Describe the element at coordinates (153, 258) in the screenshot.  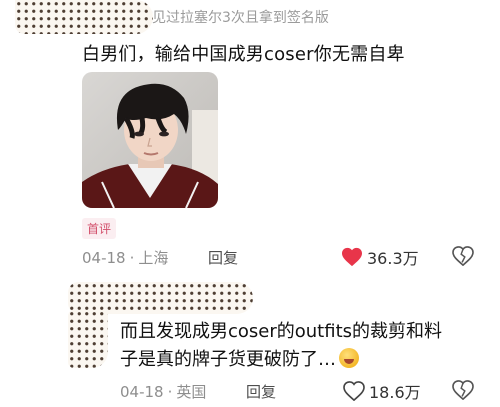
I see `comment-location: 上海` at that location.